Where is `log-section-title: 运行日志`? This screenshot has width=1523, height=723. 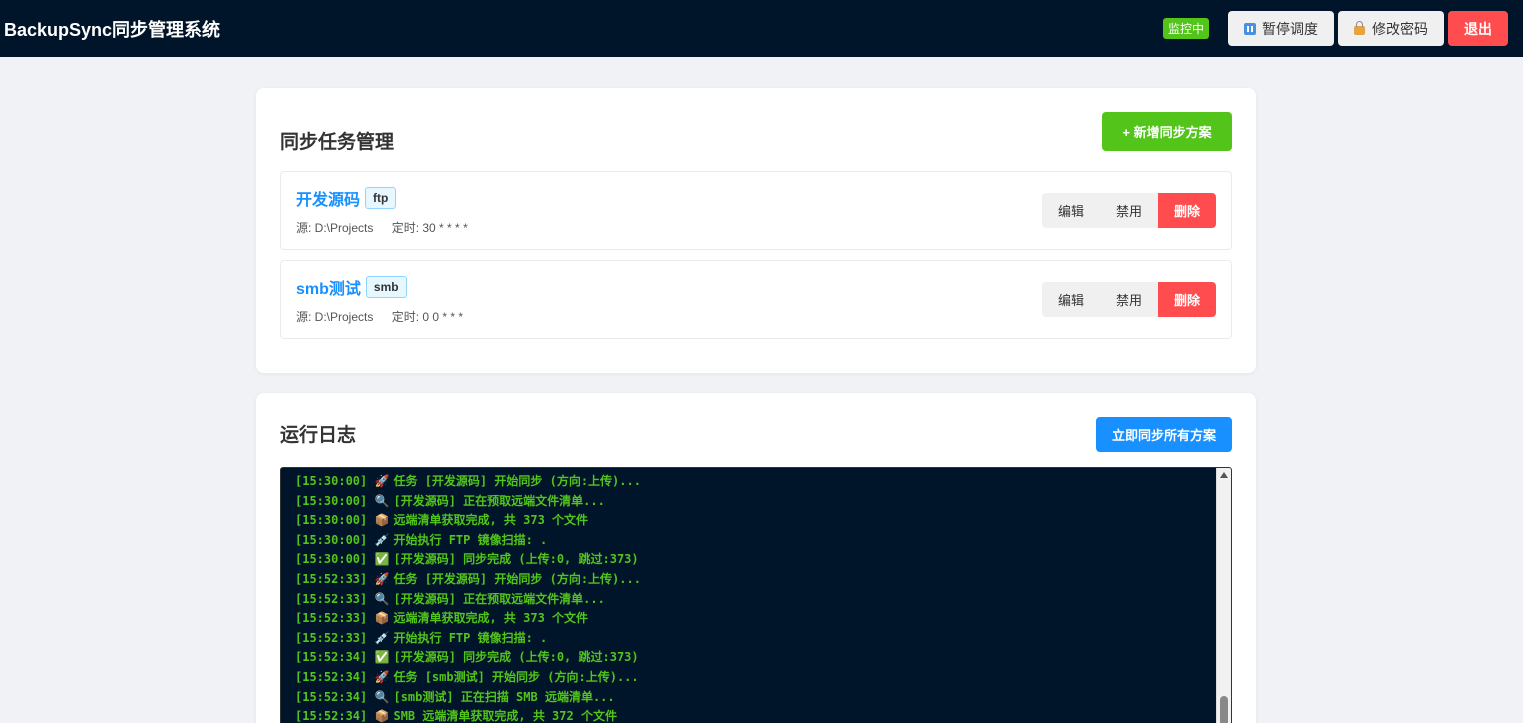 log-section-title: 运行日志 is located at coordinates (318, 435).